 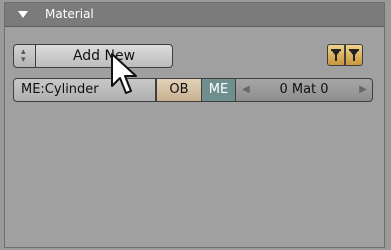 What do you see at coordinates (104, 56) in the screenshot?
I see `add-new-button: Add New` at bounding box center [104, 56].